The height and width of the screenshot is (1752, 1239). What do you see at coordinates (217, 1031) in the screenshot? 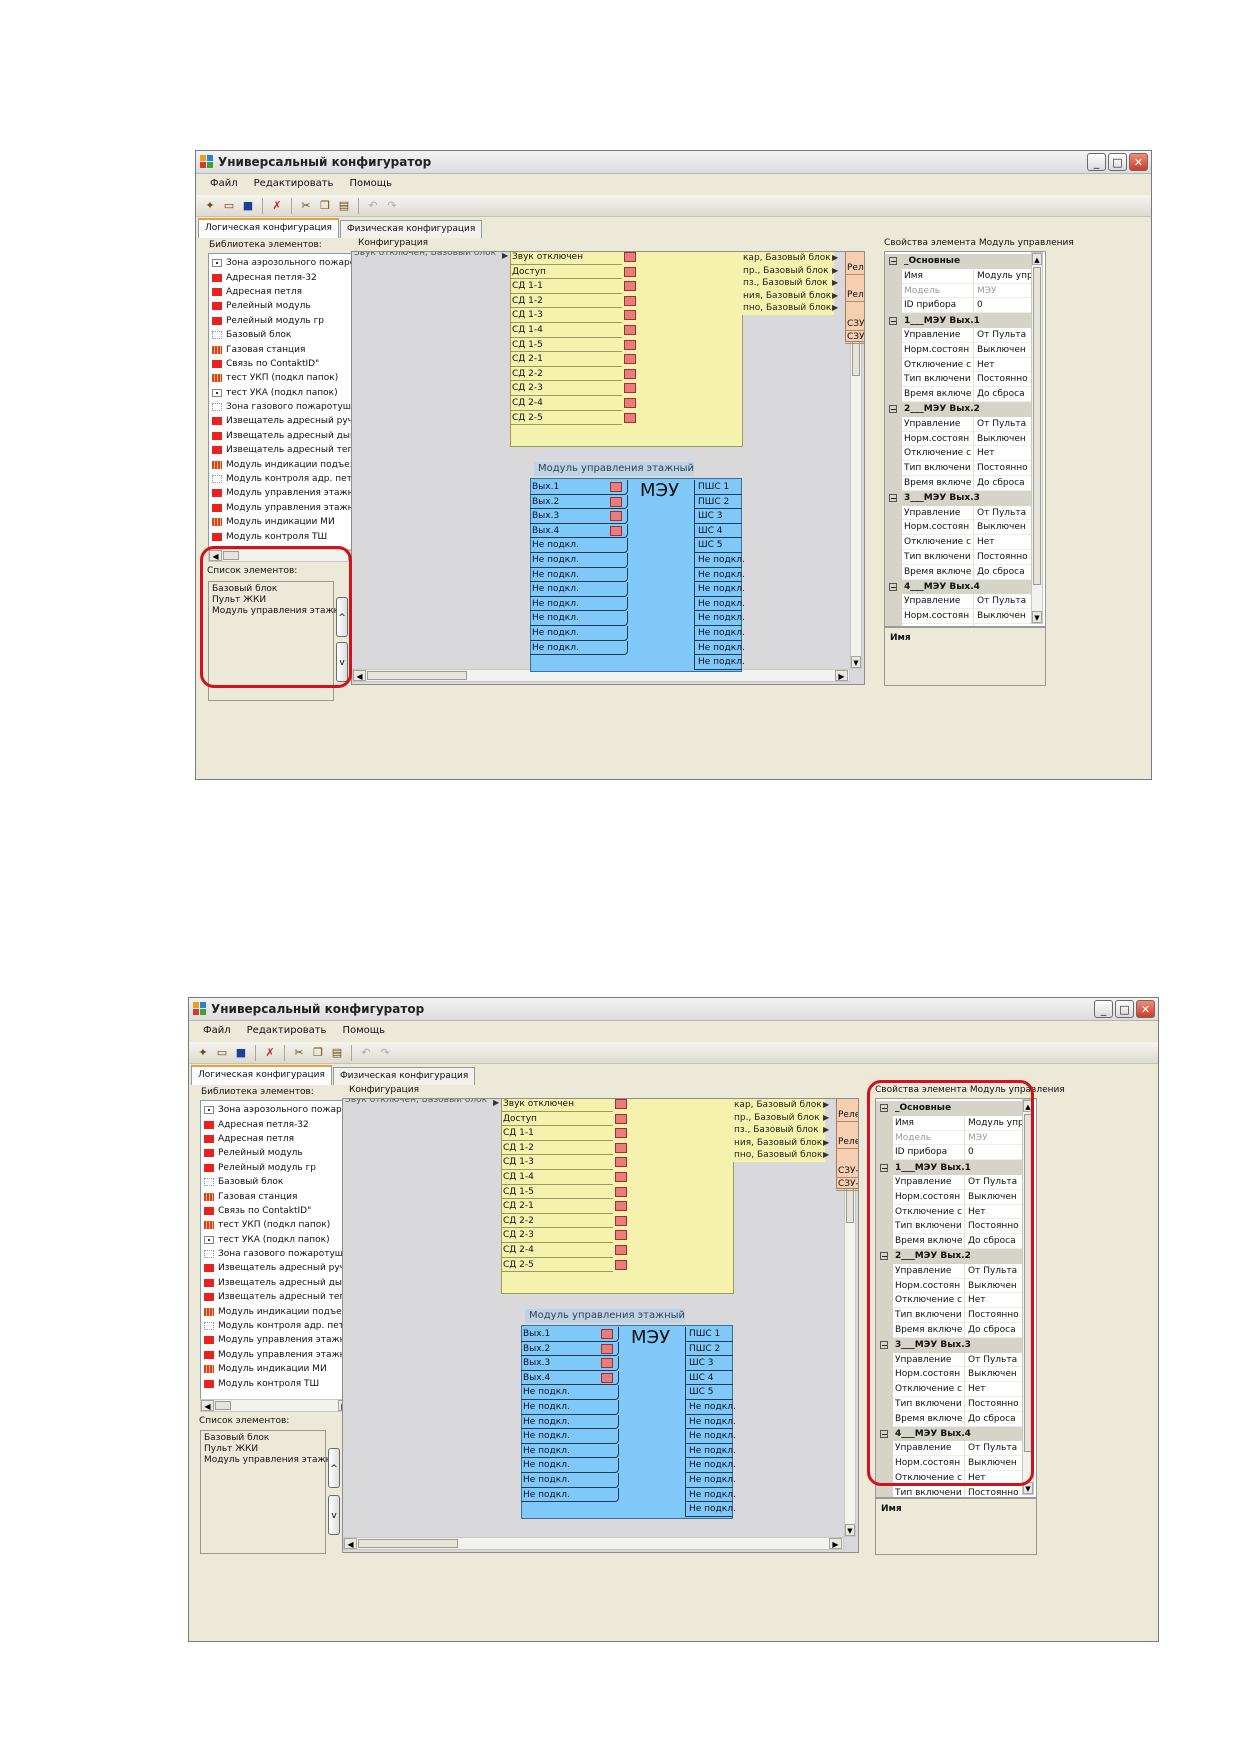
I see `menu-item-0: Файл` at bounding box center [217, 1031].